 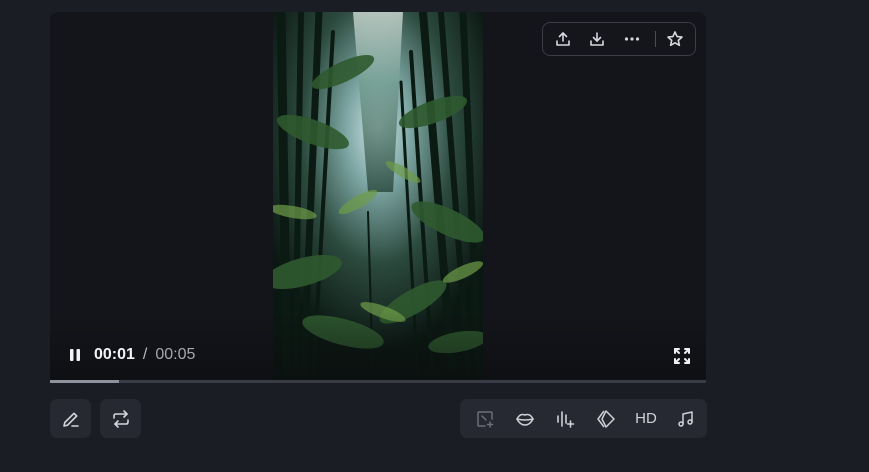 I want to click on more-icon, so click(x=631, y=39).